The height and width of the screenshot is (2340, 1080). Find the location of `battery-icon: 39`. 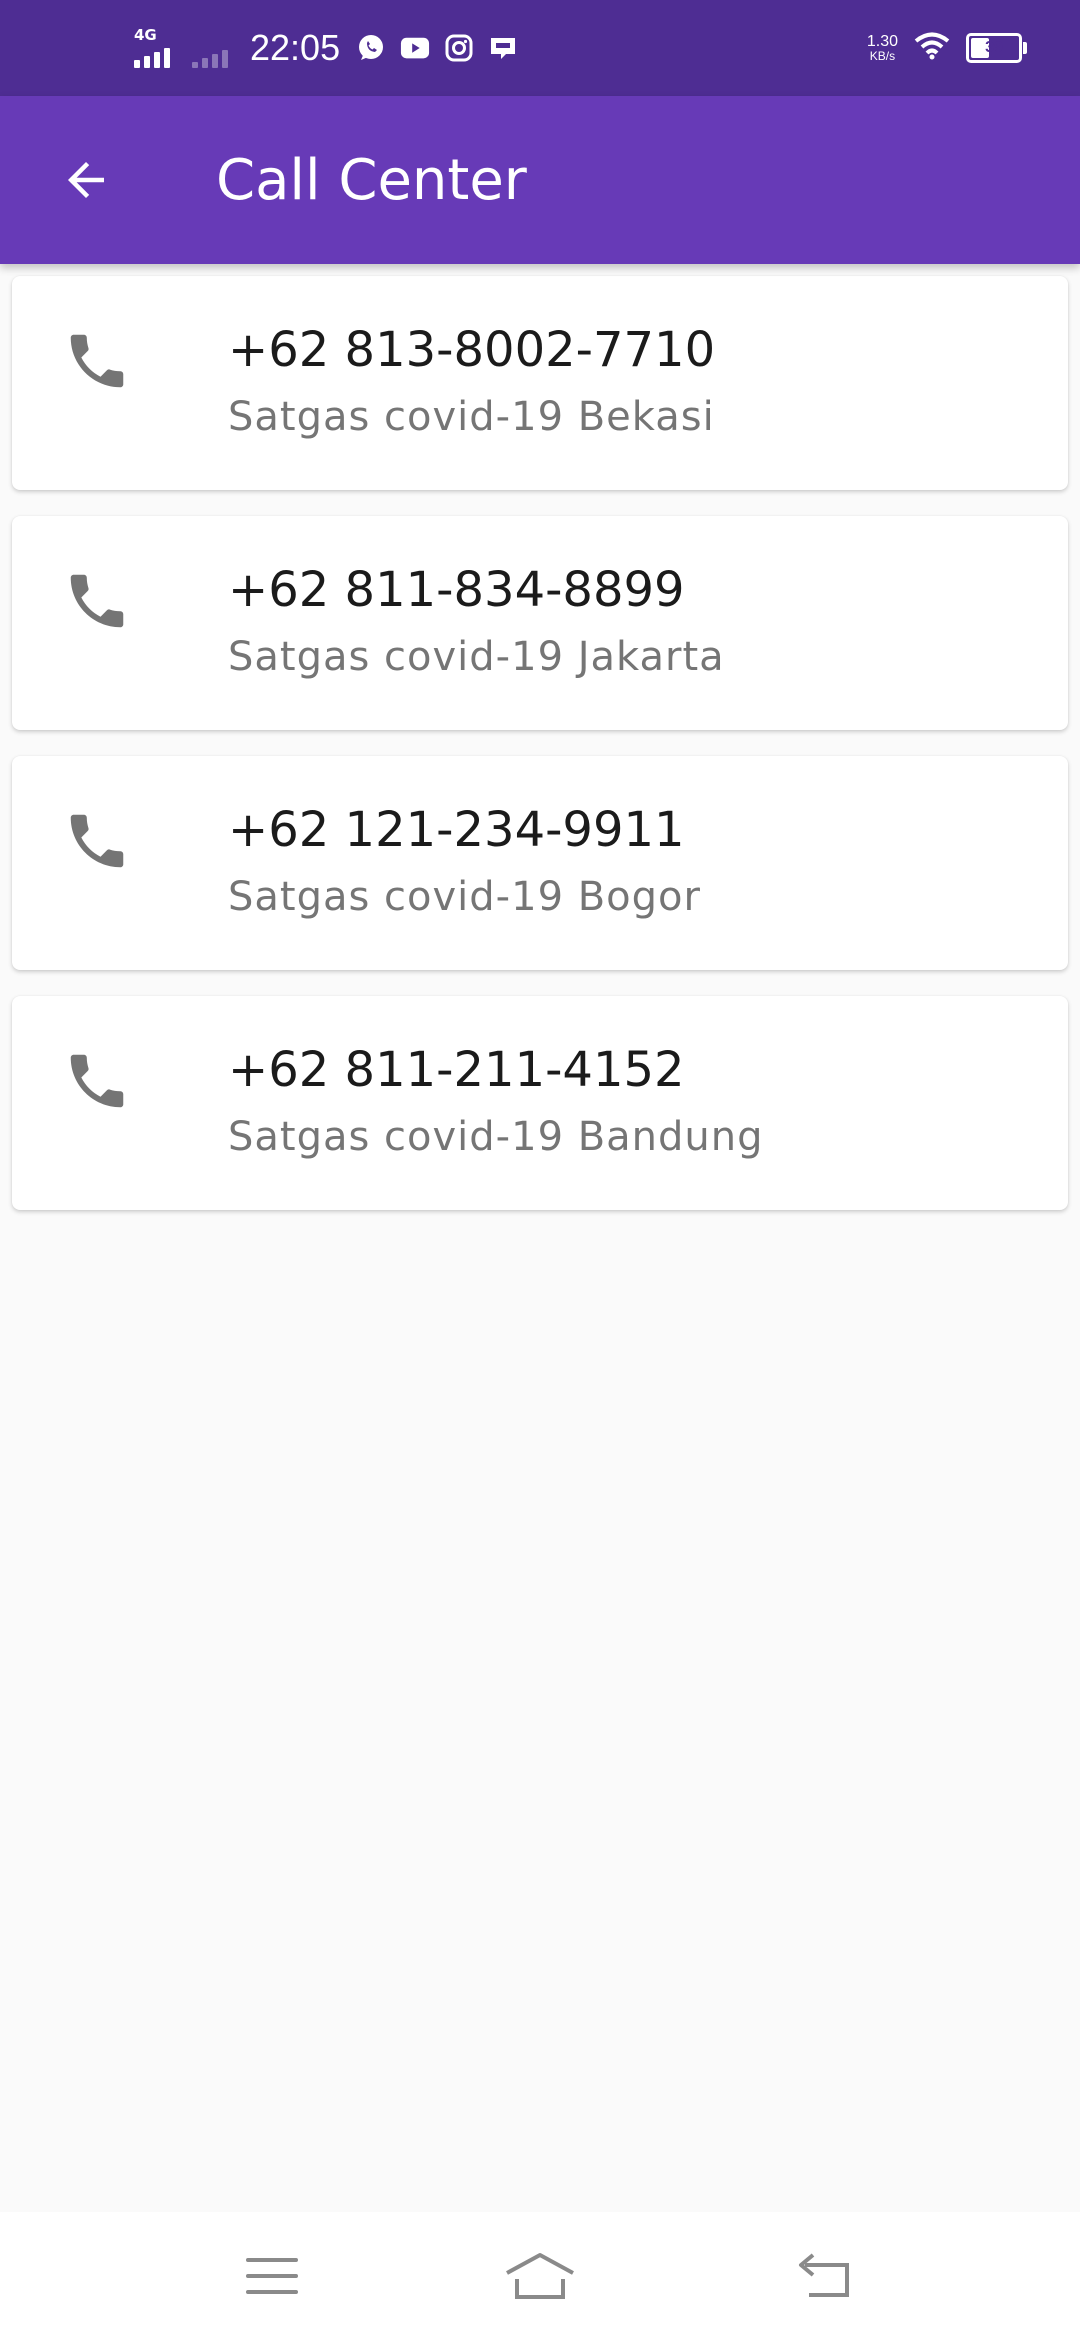

battery-icon: 39 is located at coordinates (996, 48).